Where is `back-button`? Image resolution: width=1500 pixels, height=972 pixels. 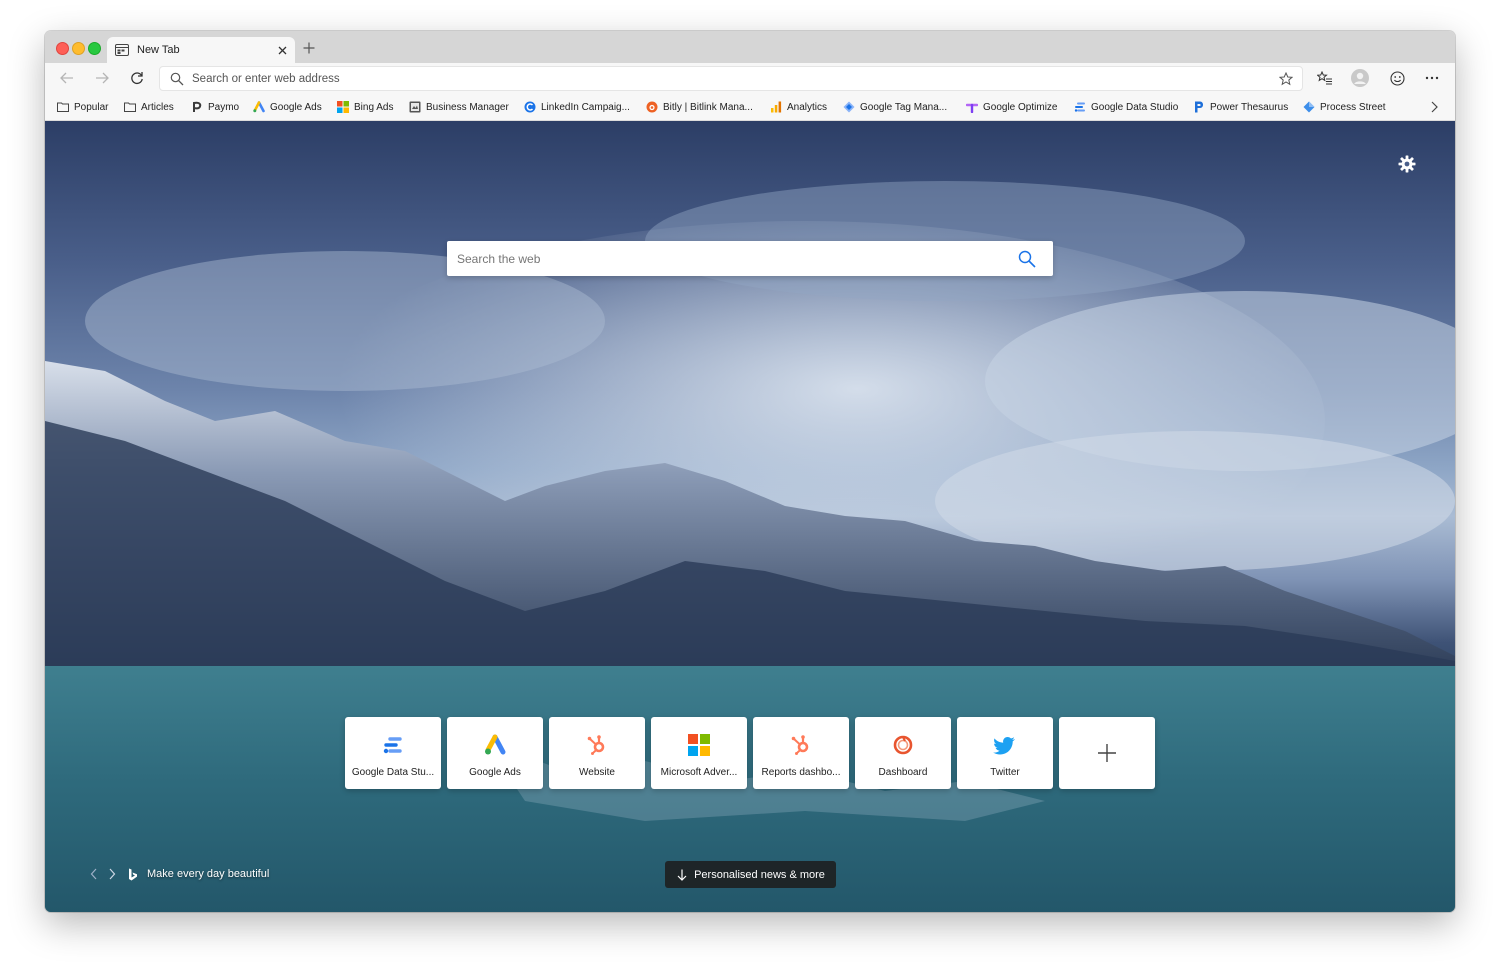
back-button is located at coordinates (67, 78).